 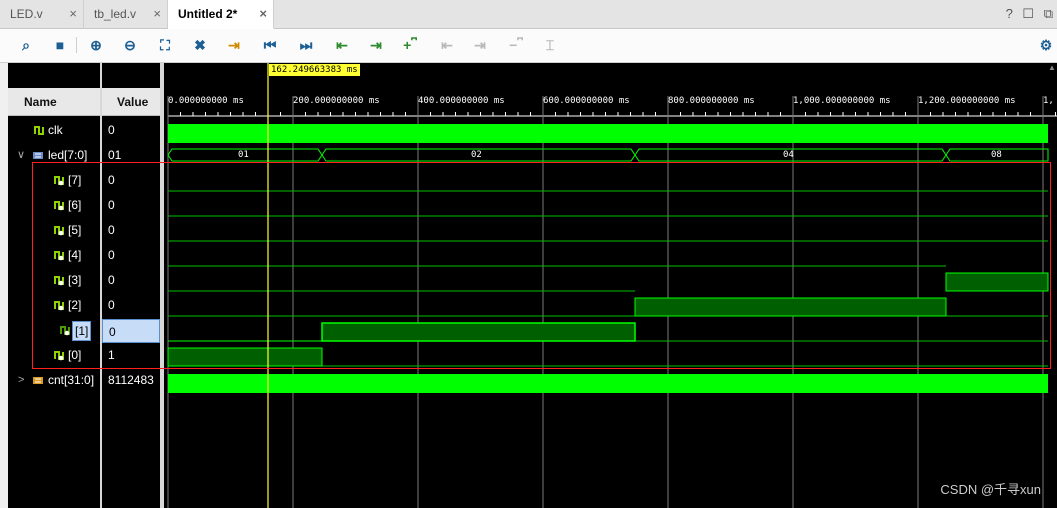 What do you see at coordinates (586, 101) in the screenshot?
I see `time-tick-label: 600.000000000 ms` at bounding box center [586, 101].